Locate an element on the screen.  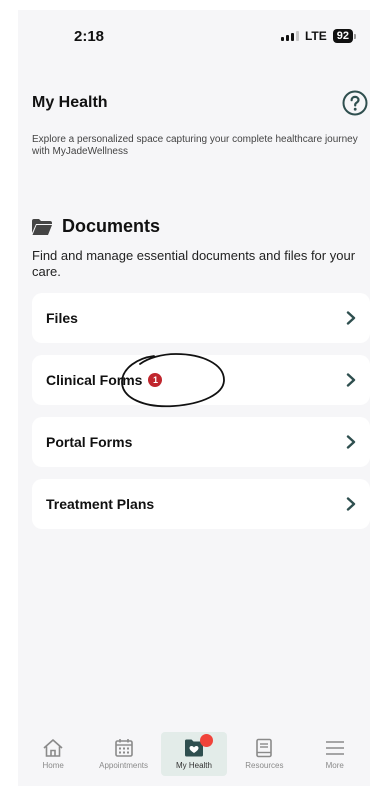
menu-icon is located at coordinates (334, 748).